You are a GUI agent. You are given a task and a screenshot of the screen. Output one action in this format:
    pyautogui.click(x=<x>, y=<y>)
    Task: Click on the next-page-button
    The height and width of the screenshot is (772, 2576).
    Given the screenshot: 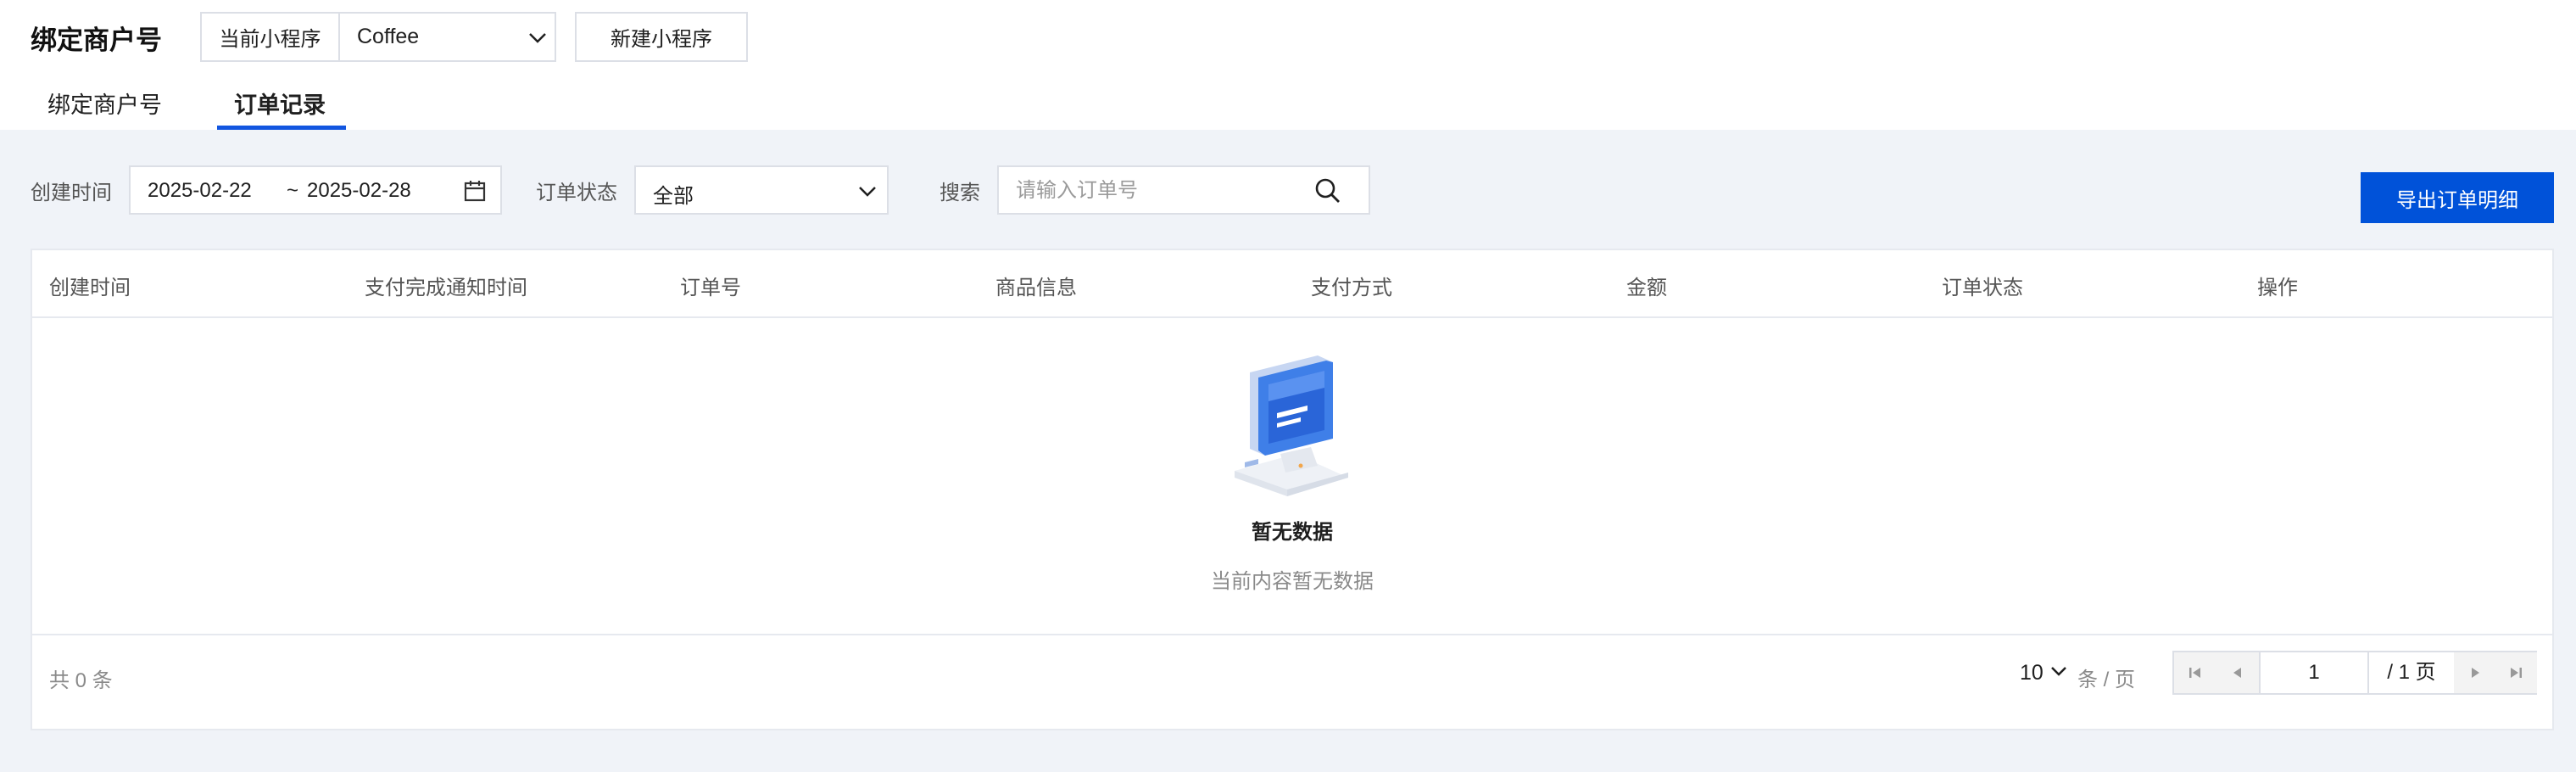 What is the action you would take?
    pyautogui.click(x=2475, y=672)
    